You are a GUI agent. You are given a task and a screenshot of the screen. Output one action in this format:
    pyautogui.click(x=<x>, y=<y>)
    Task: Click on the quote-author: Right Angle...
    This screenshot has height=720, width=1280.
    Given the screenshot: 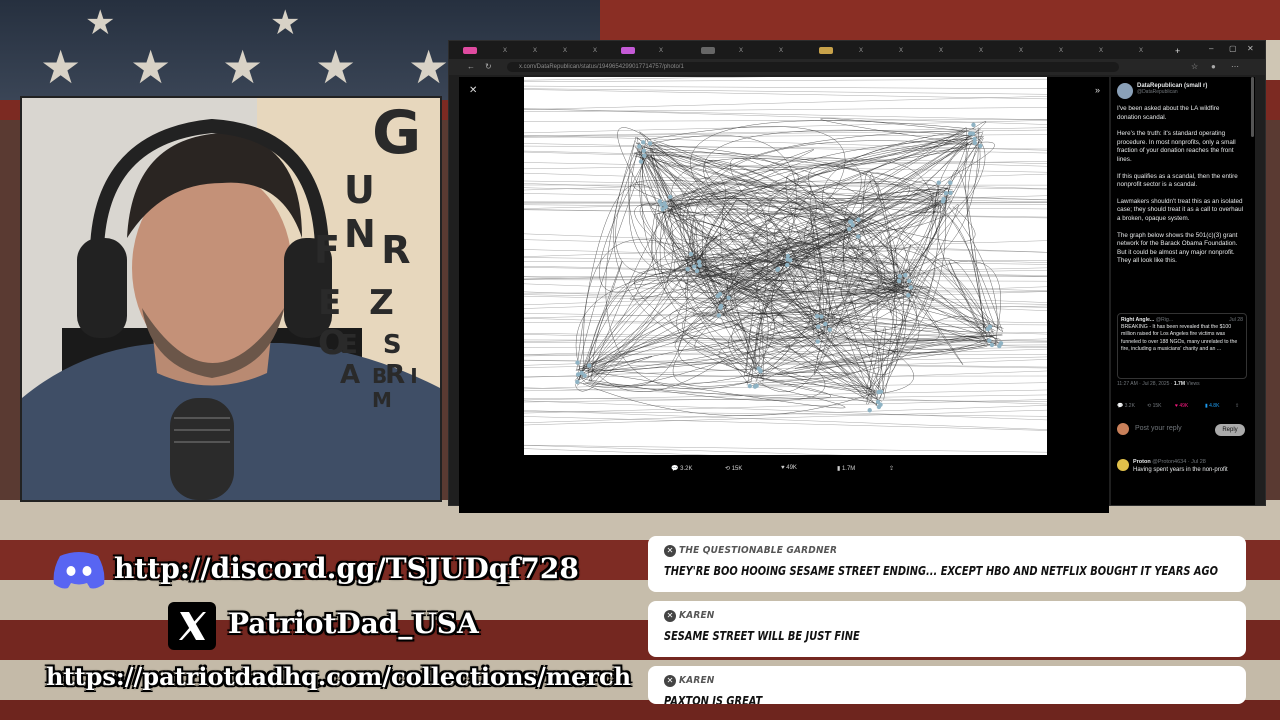 What is the action you would take?
    pyautogui.click(x=1138, y=320)
    